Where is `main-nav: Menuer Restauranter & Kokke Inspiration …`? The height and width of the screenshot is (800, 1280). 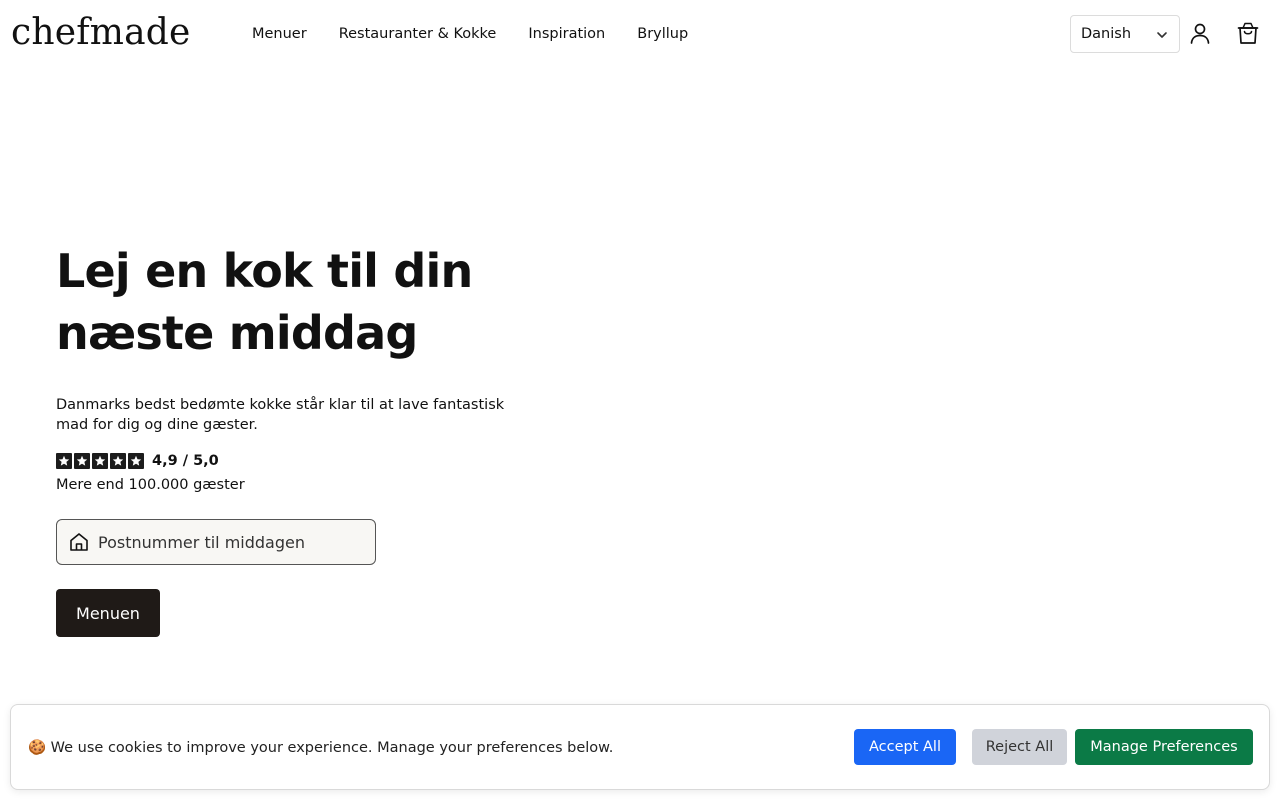 main-nav: Menuer Restauranter & Kokke Inspiration … is located at coordinates (470, 34).